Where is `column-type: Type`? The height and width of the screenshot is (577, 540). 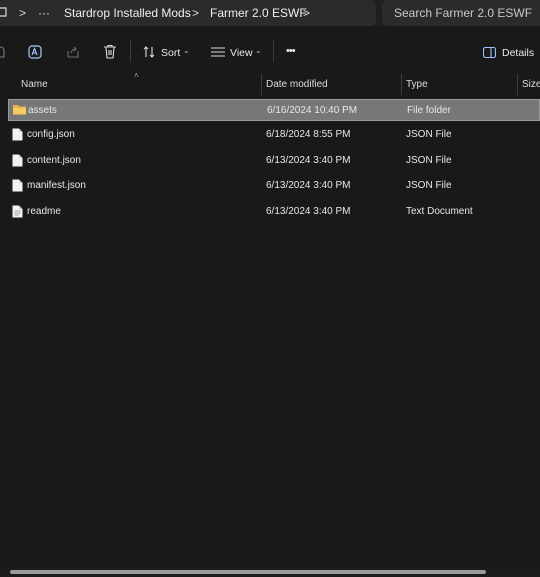 column-type: Type is located at coordinates (417, 84).